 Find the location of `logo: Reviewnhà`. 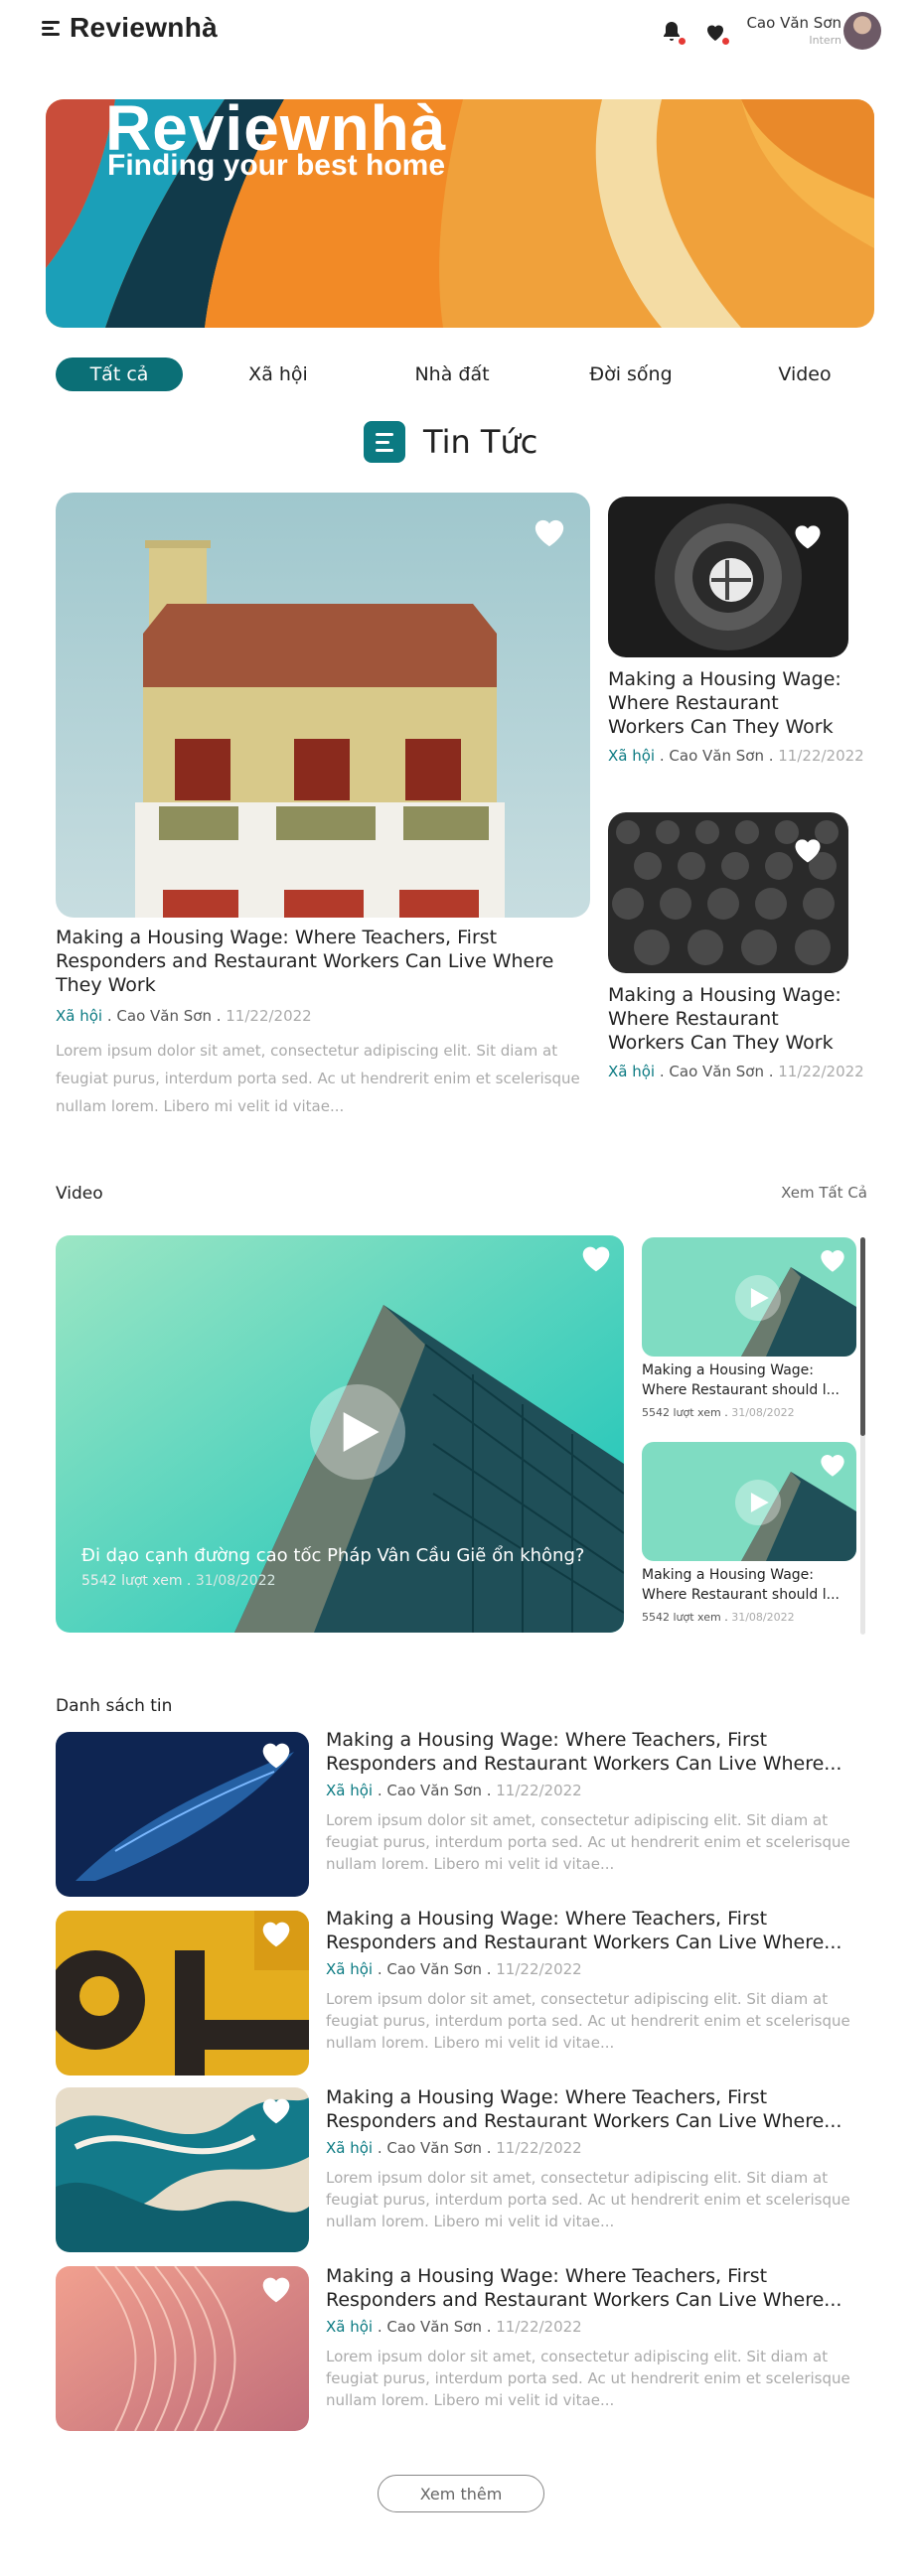

logo: Reviewnhà is located at coordinates (130, 28).